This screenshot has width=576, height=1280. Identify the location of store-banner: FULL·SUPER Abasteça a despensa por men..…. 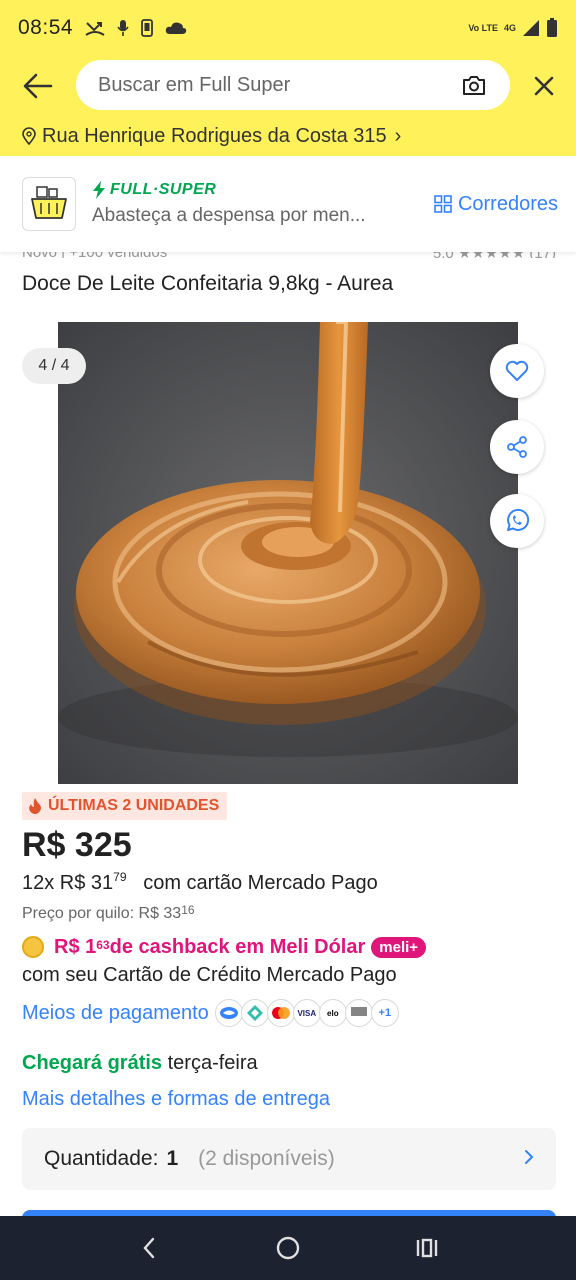
(288, 204).